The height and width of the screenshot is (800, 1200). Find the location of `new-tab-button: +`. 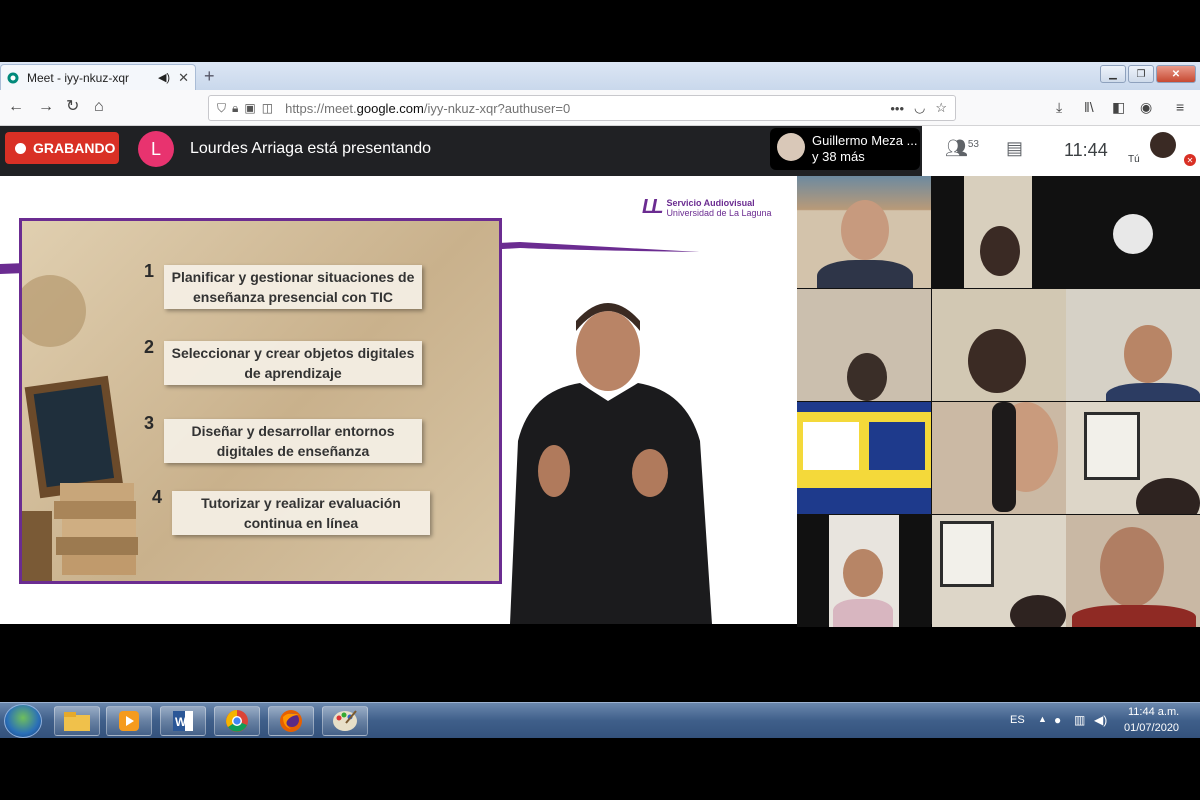

new-tab-button: + is located at coordinates (209, 76).